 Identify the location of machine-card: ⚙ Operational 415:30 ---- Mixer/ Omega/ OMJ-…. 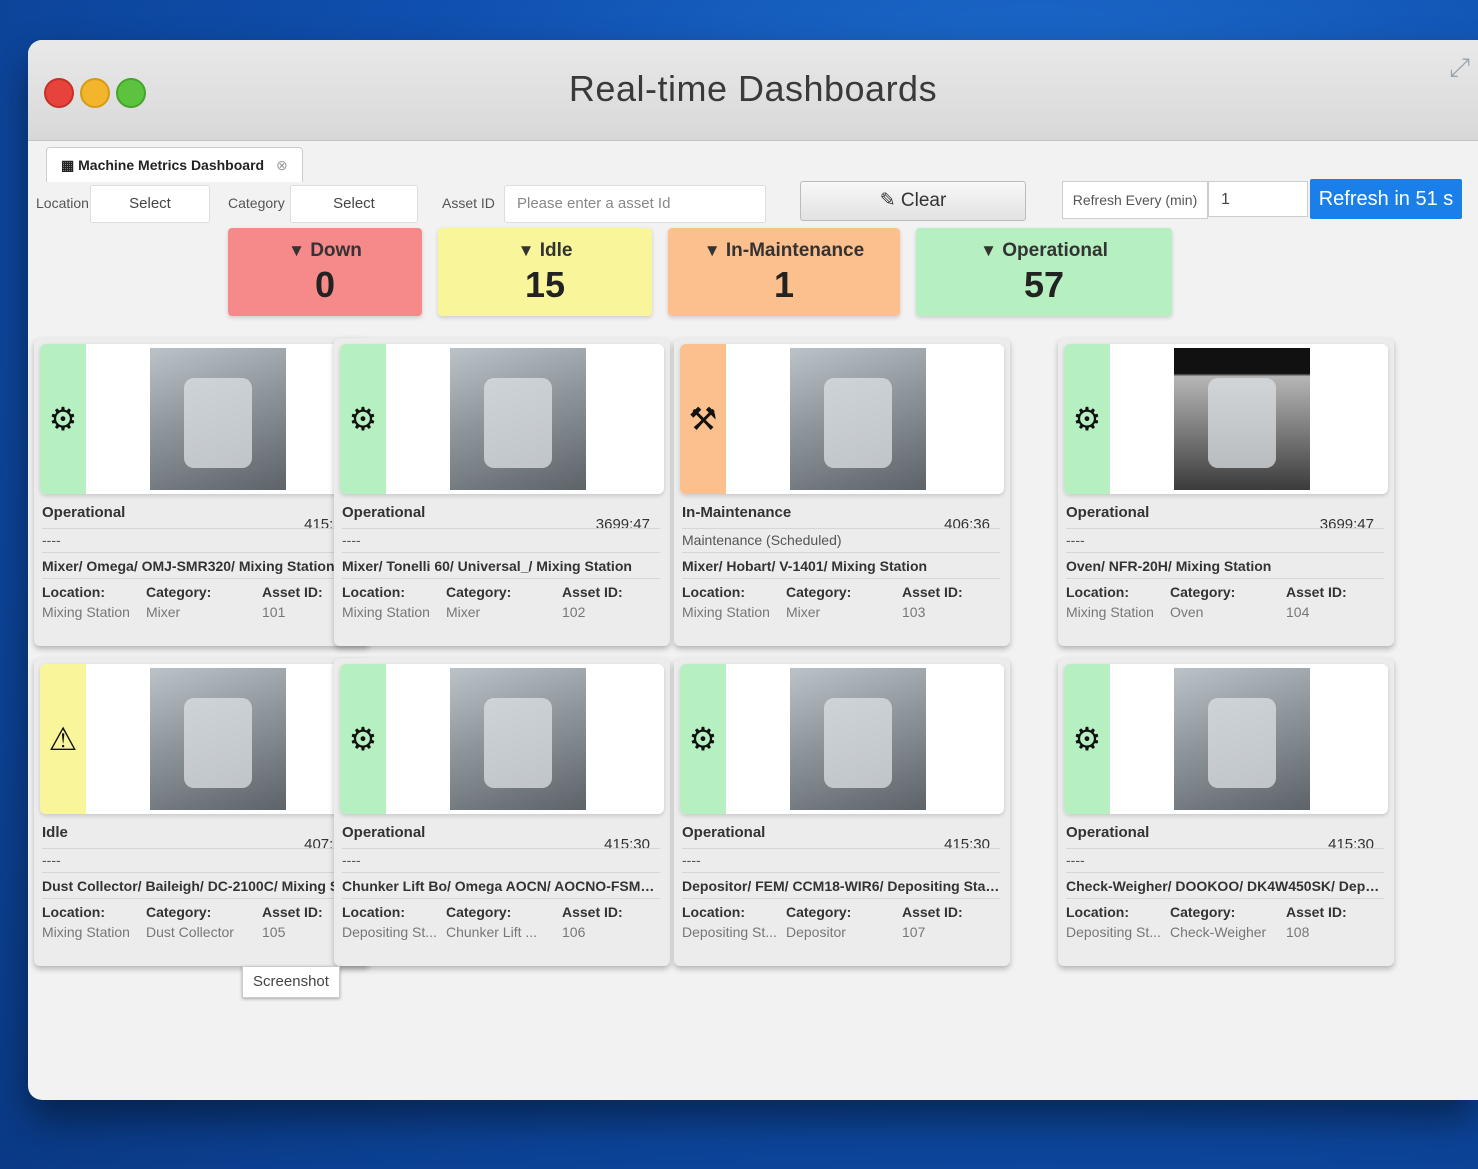
(202, 492).